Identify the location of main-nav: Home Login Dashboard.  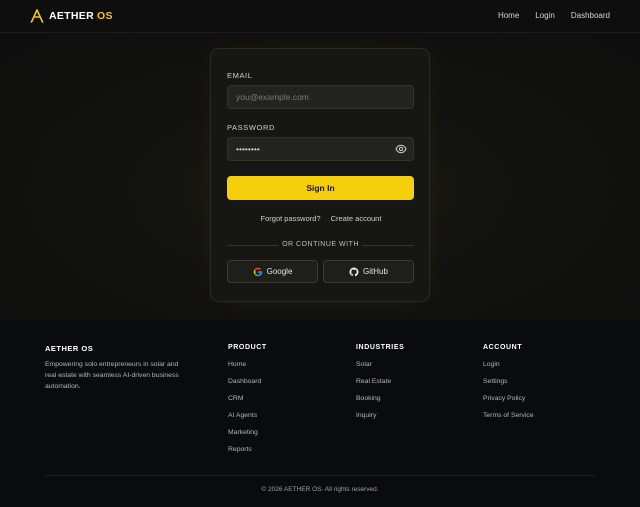
(554, 15).